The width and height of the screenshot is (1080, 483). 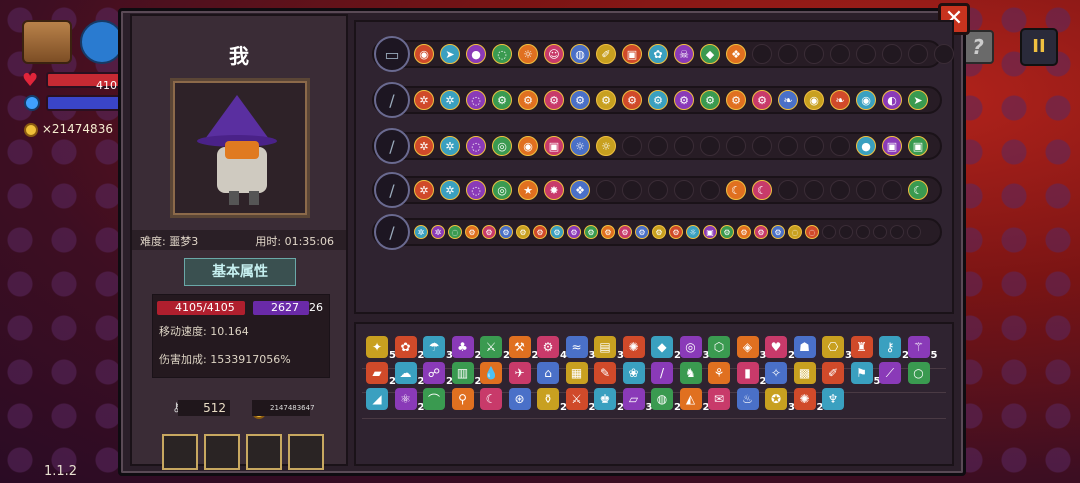 What do you see at coordinates (580, 400) in the screenshot?
I see `inventory-item-icon: ⚔ 2` at bounding box center [580, 400].